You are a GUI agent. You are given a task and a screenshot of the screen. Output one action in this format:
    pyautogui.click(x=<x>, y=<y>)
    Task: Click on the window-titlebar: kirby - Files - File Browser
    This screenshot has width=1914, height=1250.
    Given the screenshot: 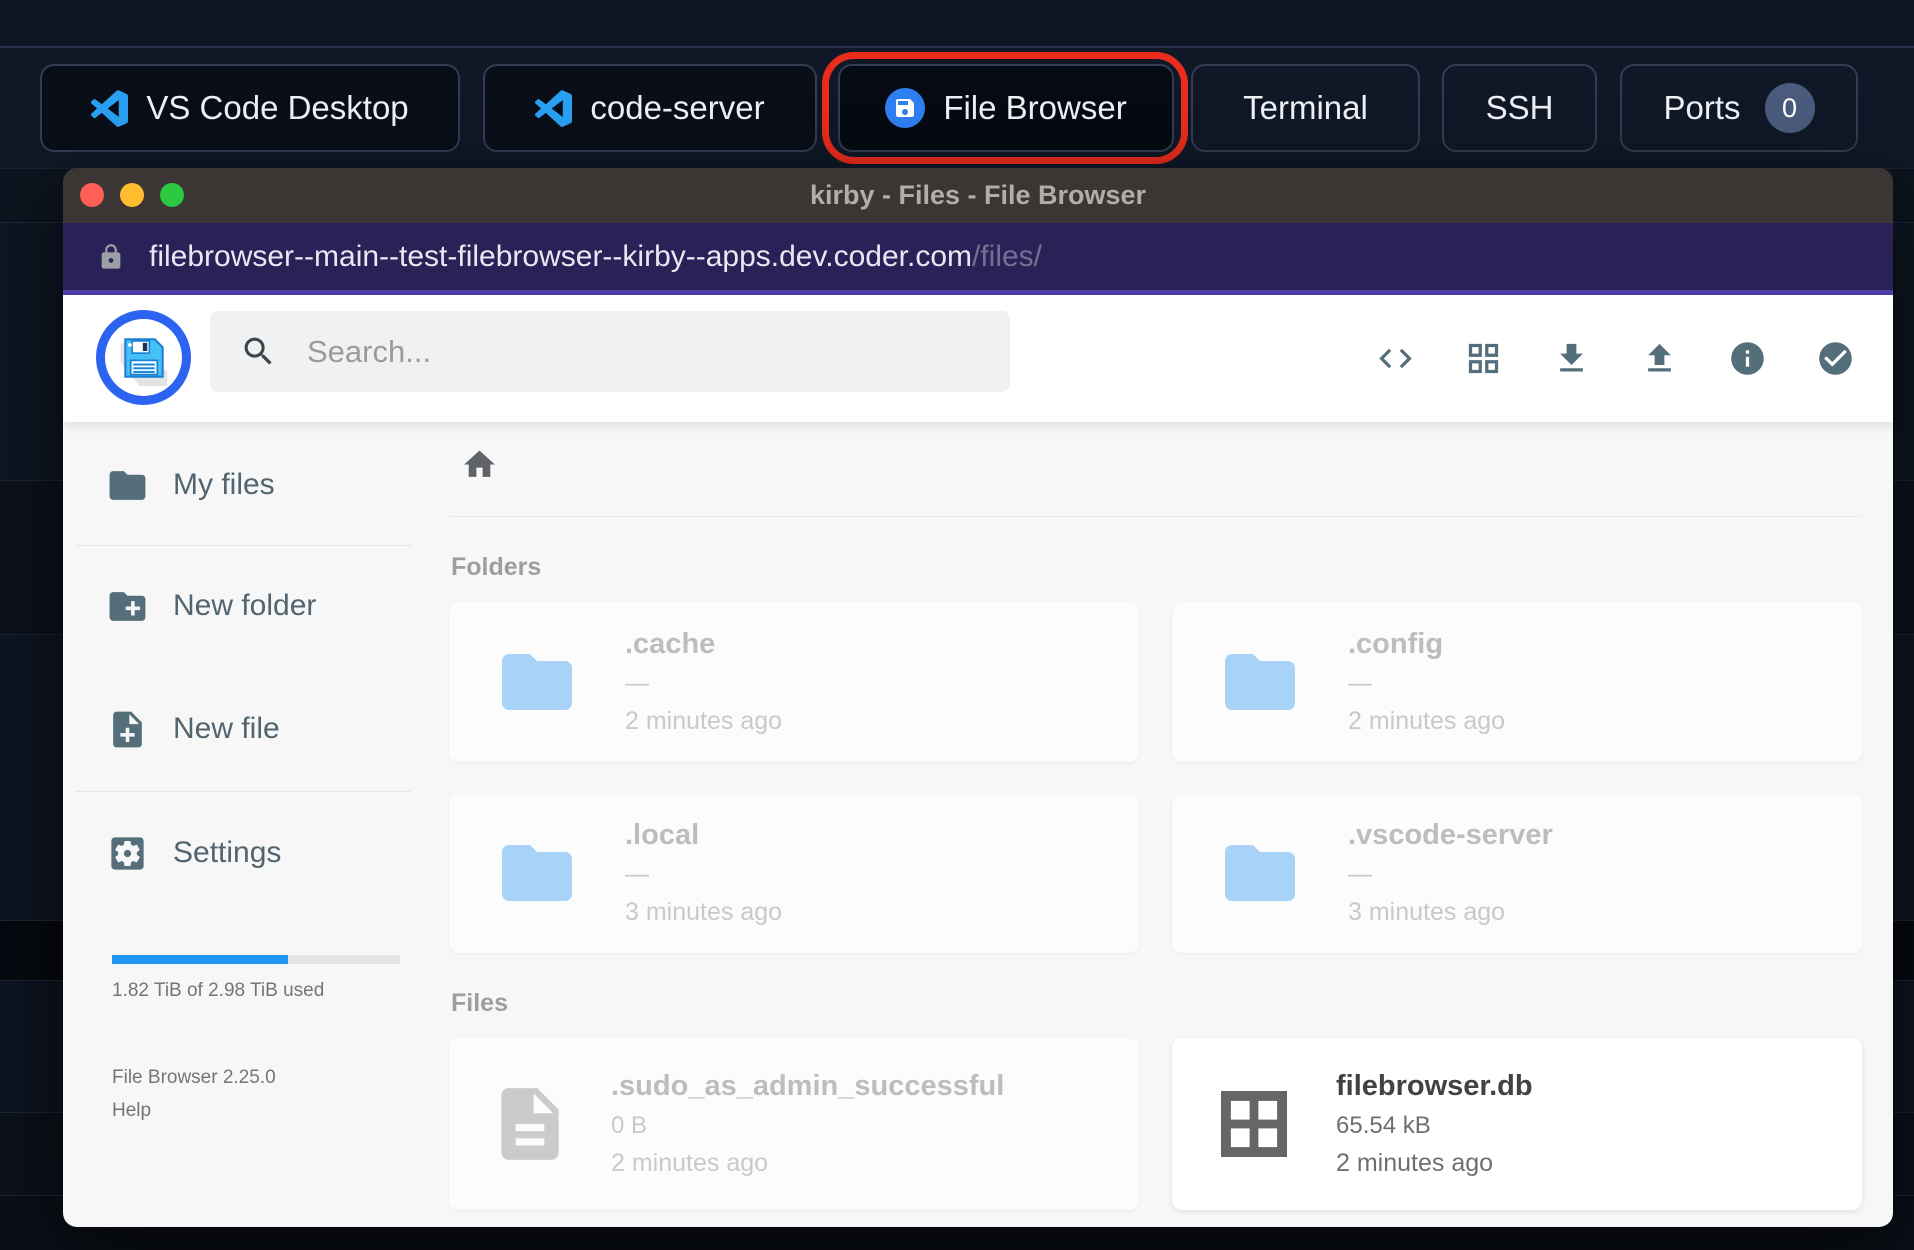 What is the action you would take?
    pyautogui.click(x=978, y=195)
    